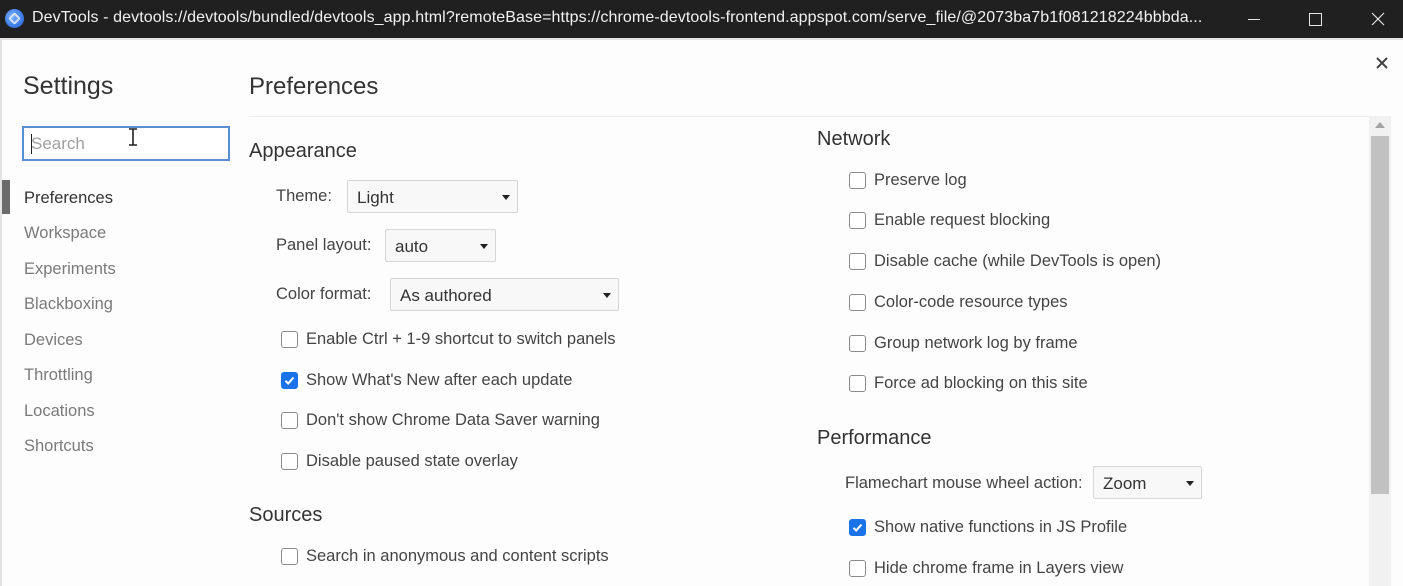 The image size is (1403, 586). I want to click on minimize-button, so click(1254, 19).